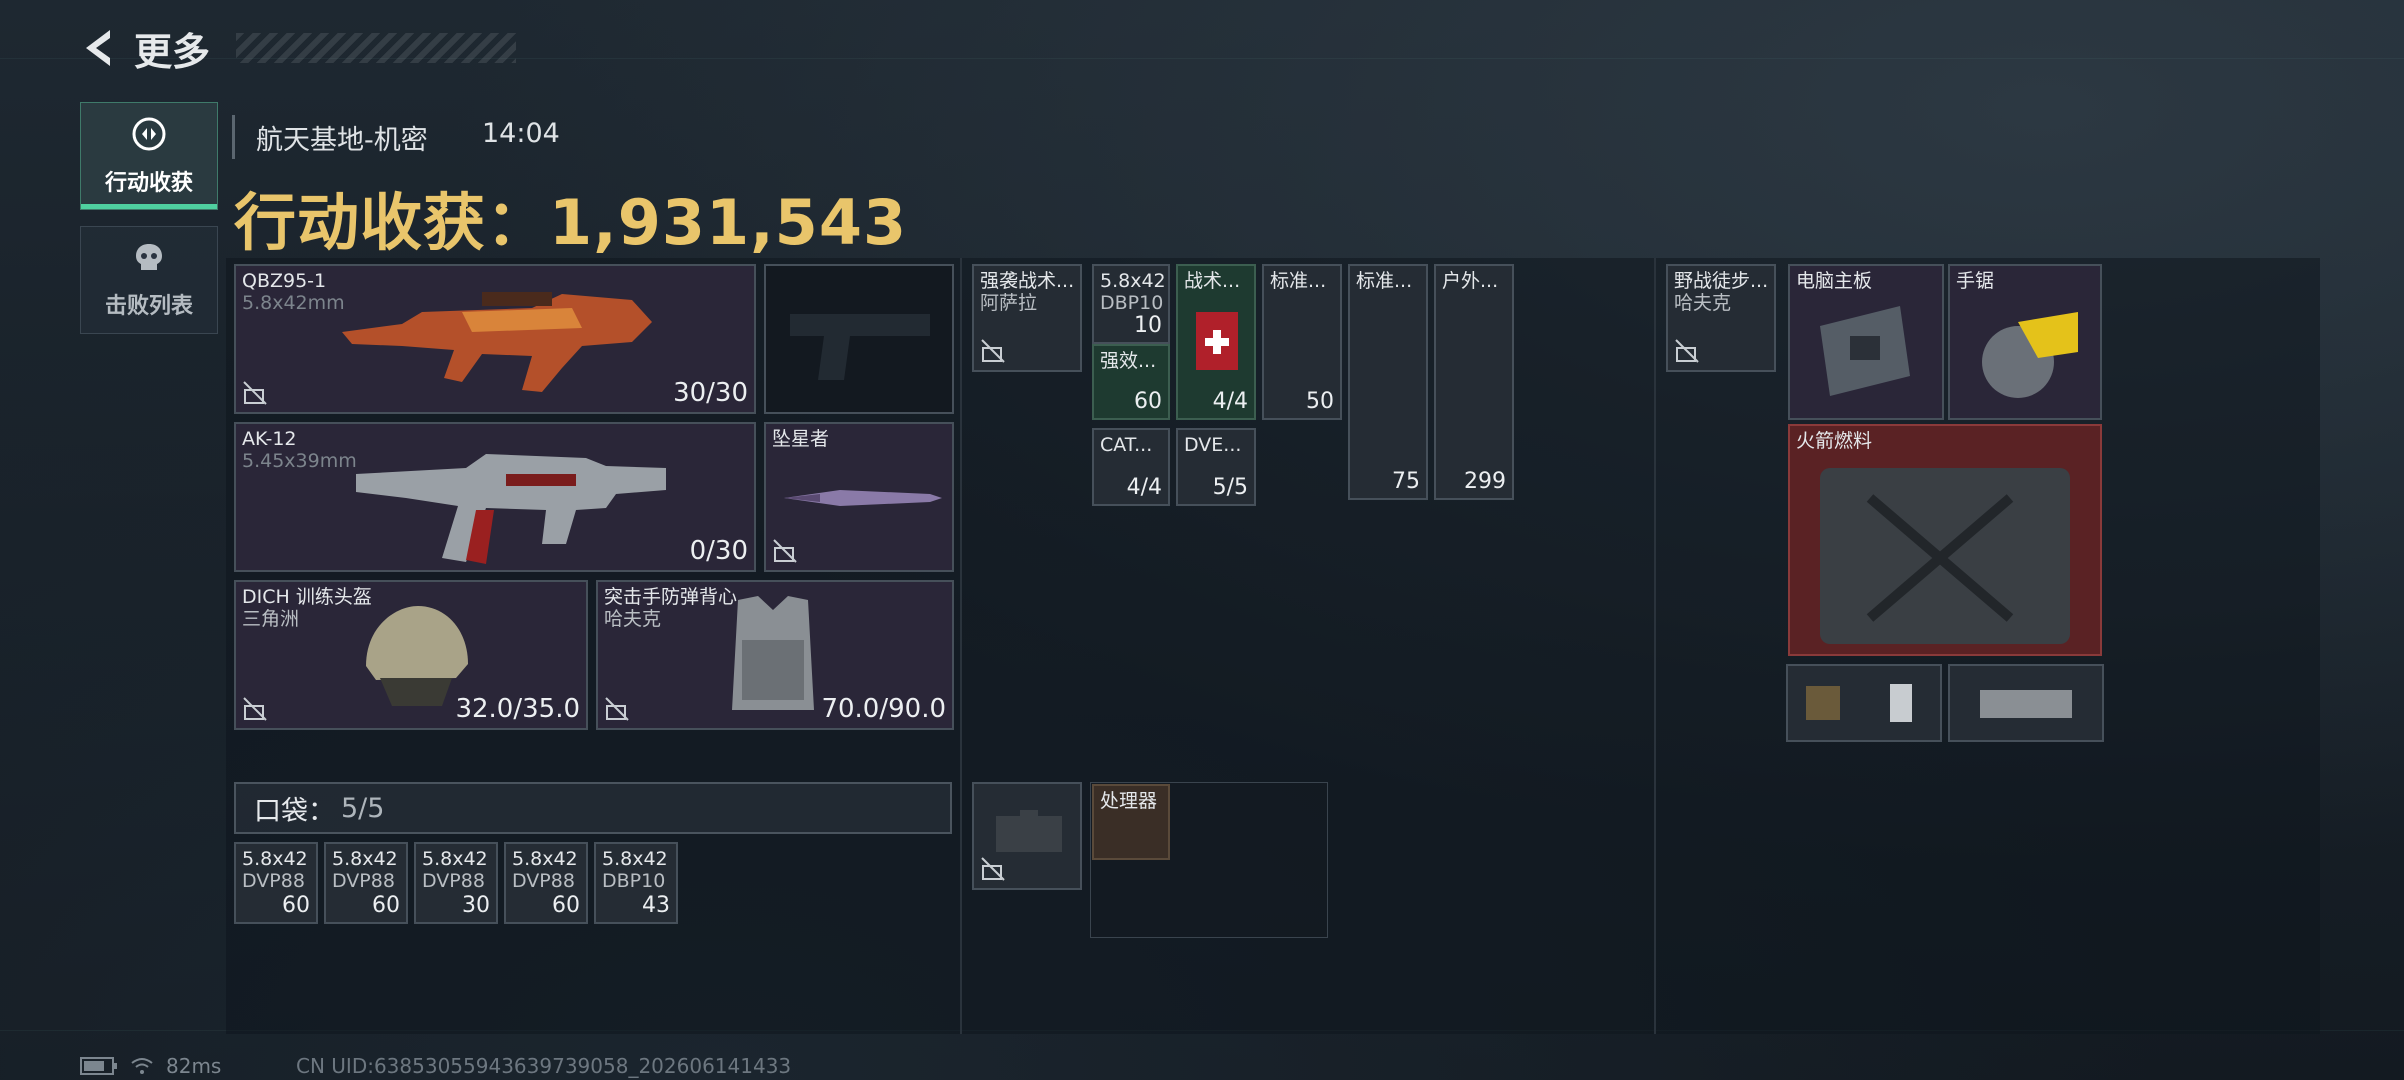 The width and height of the screenshot is (2404, 1080). I want to click on chip-image, so click(1823, 703).